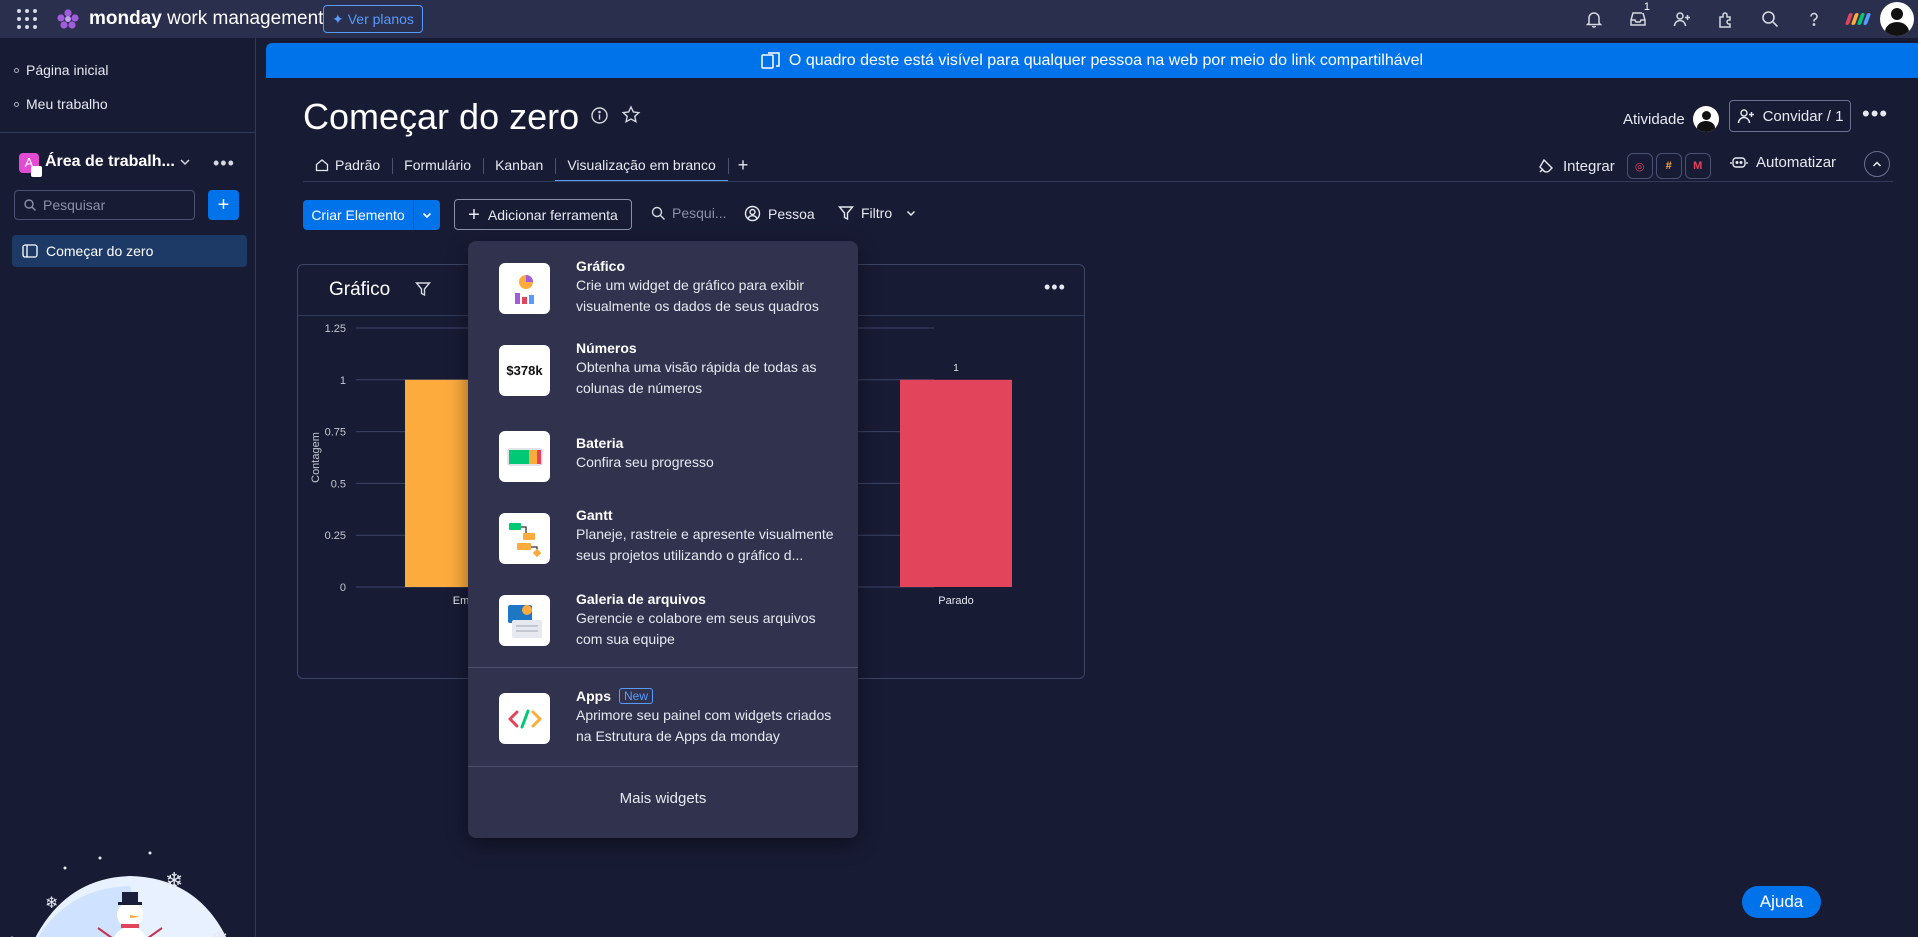  I want to click on data-label: 1, so click(956, 368).